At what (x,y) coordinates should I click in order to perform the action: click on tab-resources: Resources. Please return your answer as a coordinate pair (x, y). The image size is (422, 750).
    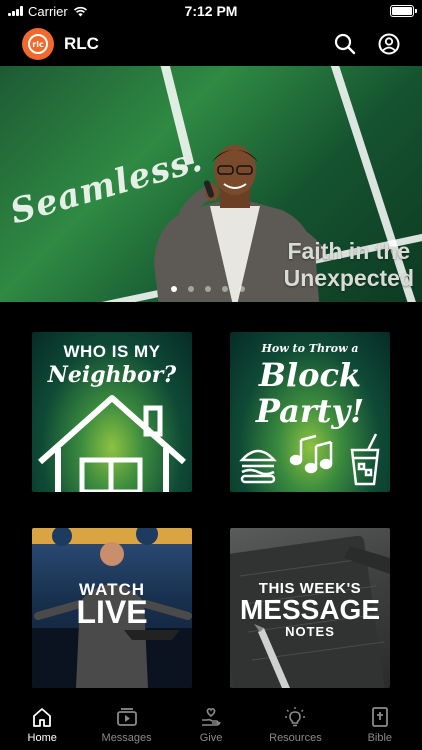
    Looking at the image, I should click on (295, 725).